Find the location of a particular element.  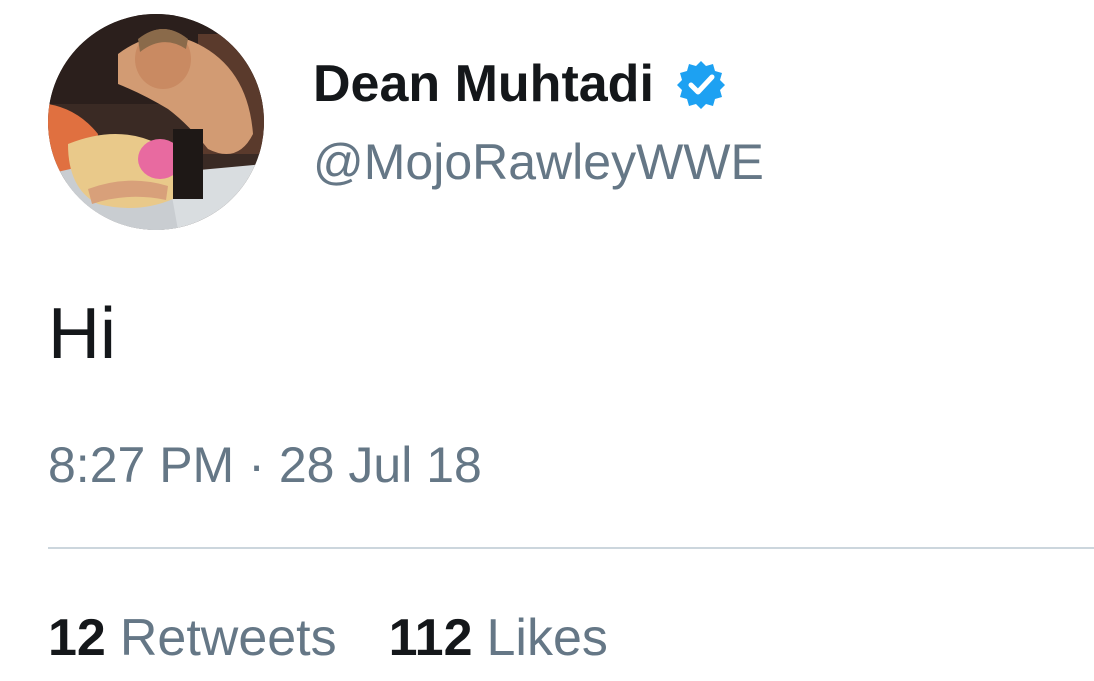

retweets-count: 12 is located at coordinates (77, 638).